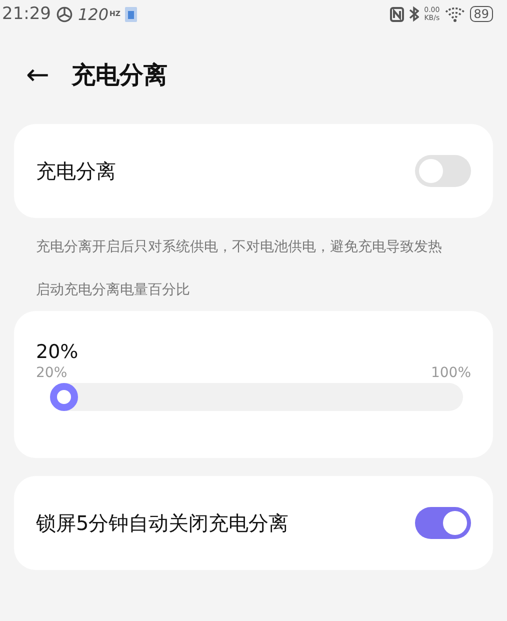  What do you see at coordinates (162, 523) in the screenshot?
I see `setting-label: 锁屏5分钟自动关闭充电分离` at bounding box center [162, 523].